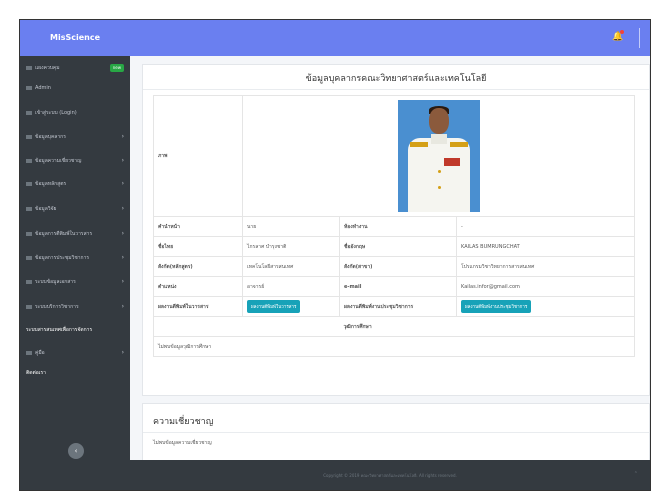 The image size is (665, 491). Describe the element at coordinates (29, 233) in the screenshot. I see `journal-icon` at that location.